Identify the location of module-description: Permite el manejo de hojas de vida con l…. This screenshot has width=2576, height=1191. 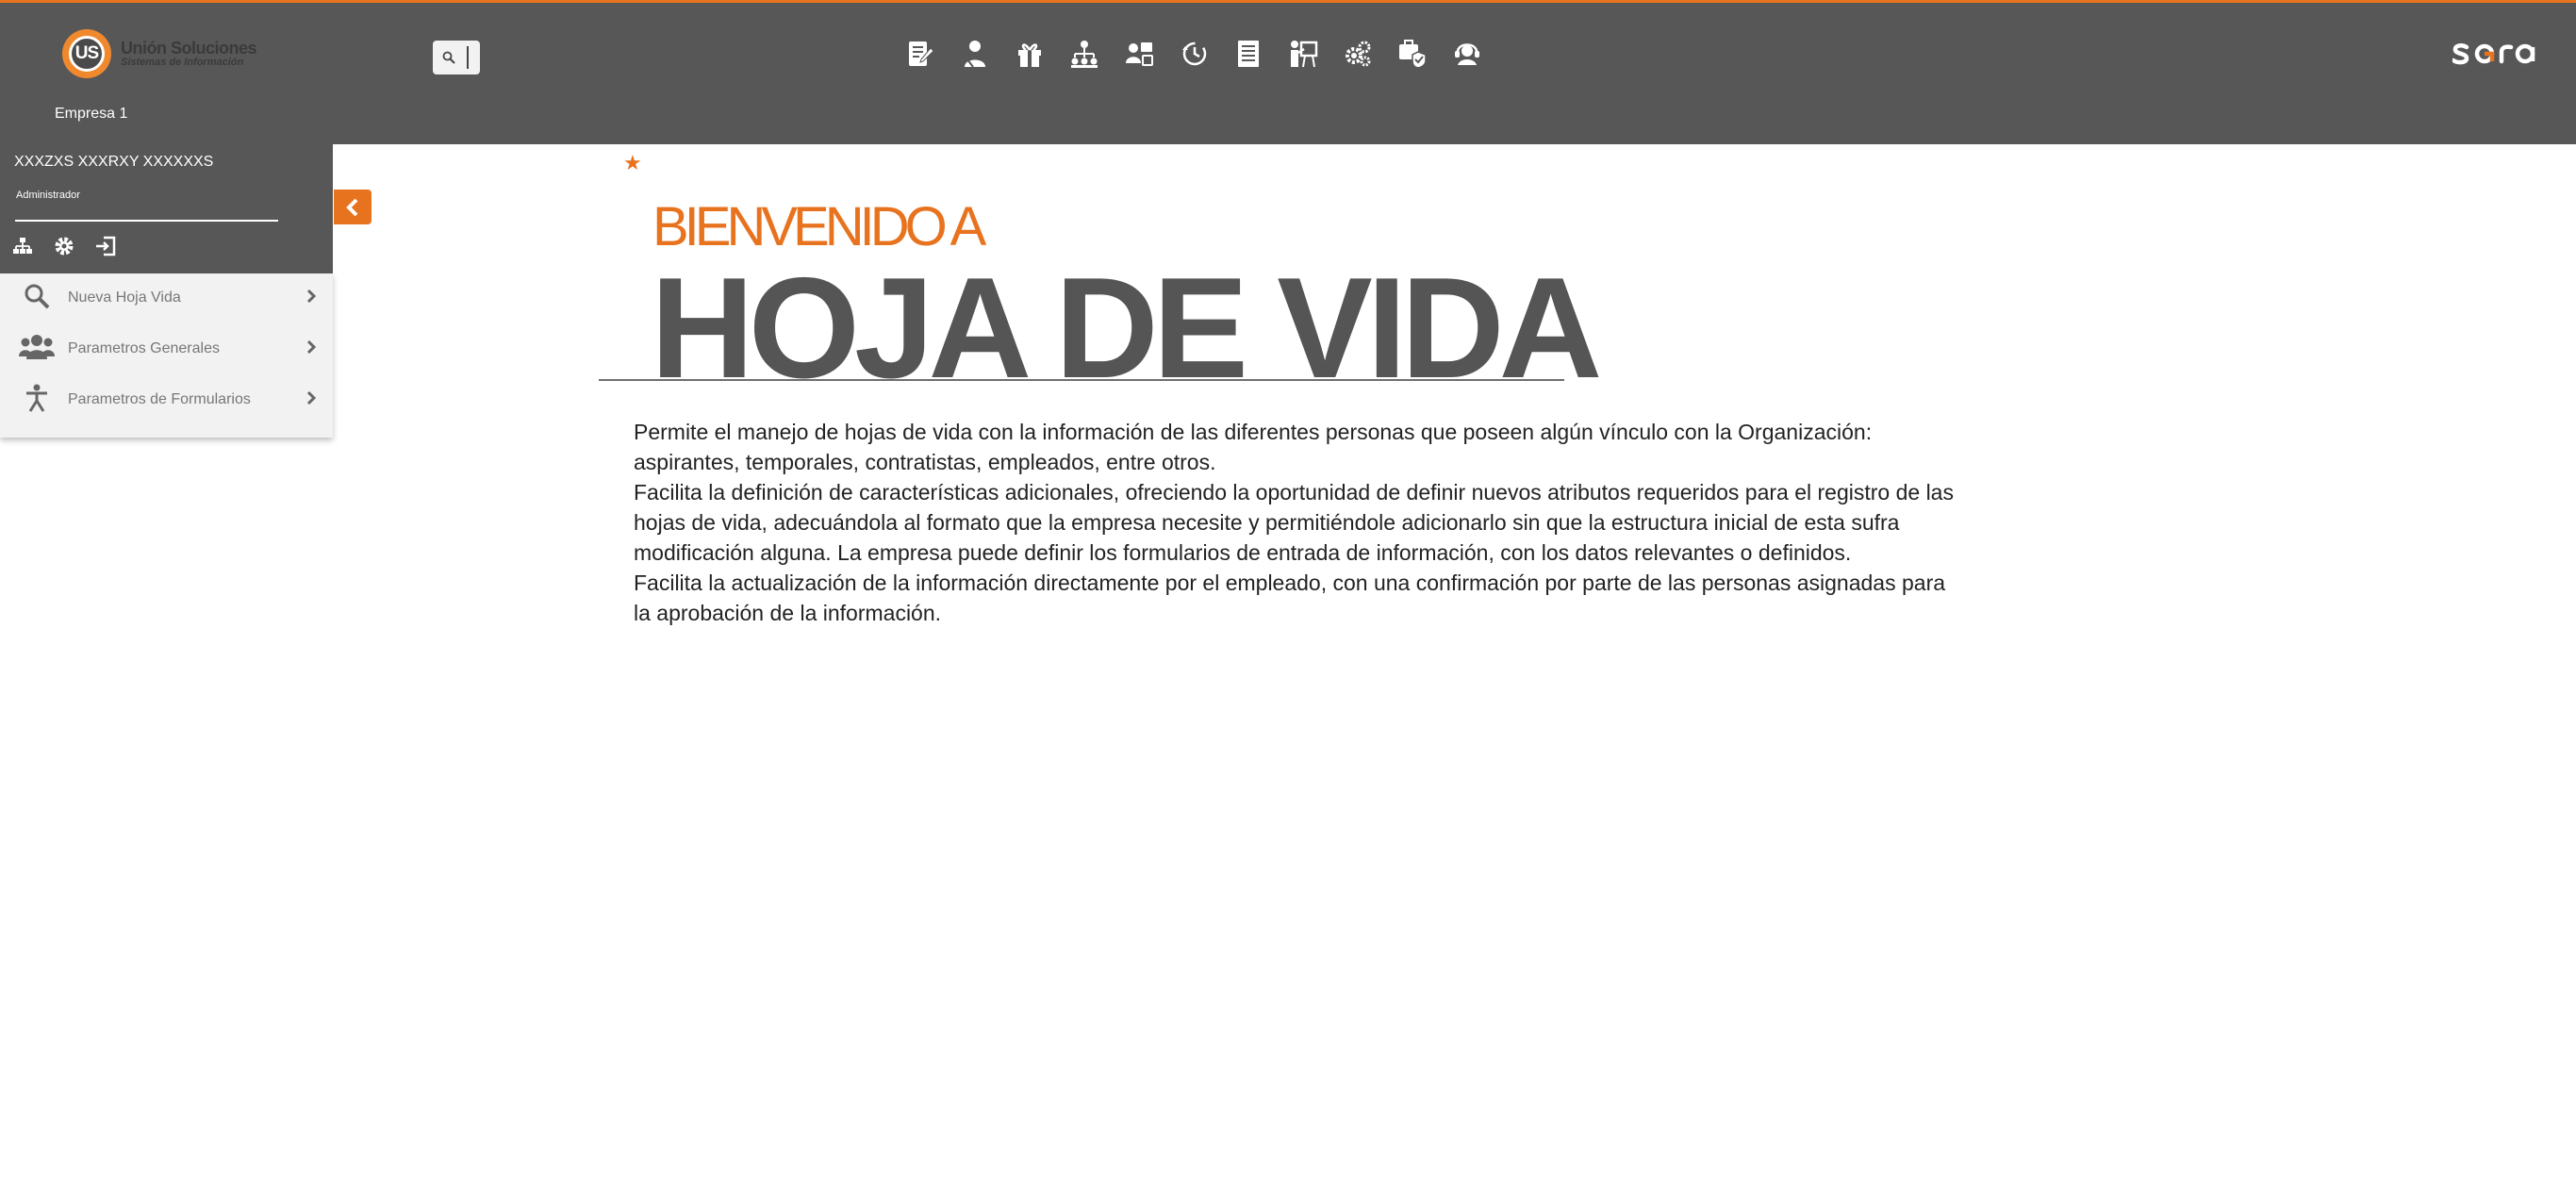
(1294, 522).